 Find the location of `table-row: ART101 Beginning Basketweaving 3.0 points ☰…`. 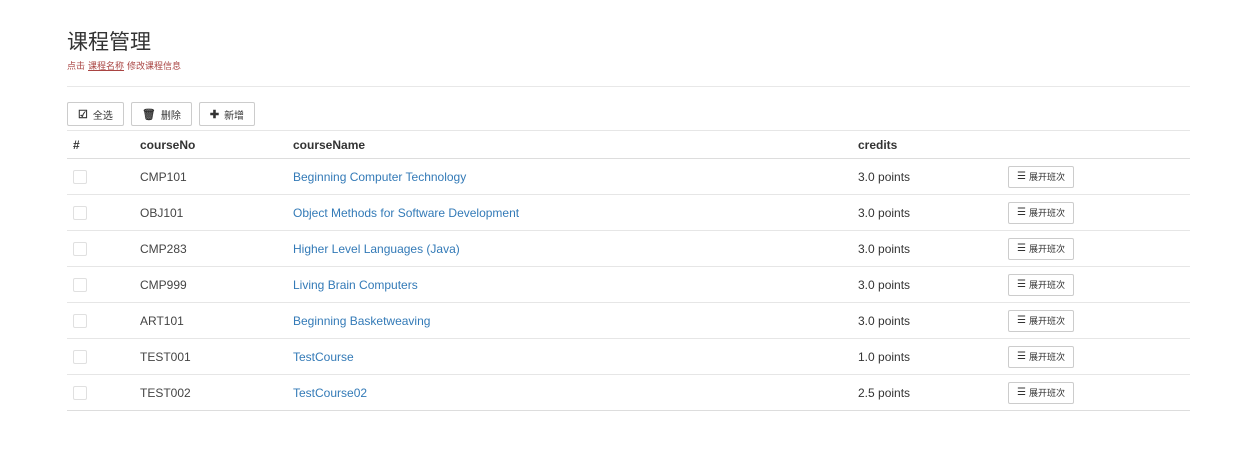

table-row: ART101 Beginning Basketweaving 3.0 points ☰… is located at coordinates (628, 320).